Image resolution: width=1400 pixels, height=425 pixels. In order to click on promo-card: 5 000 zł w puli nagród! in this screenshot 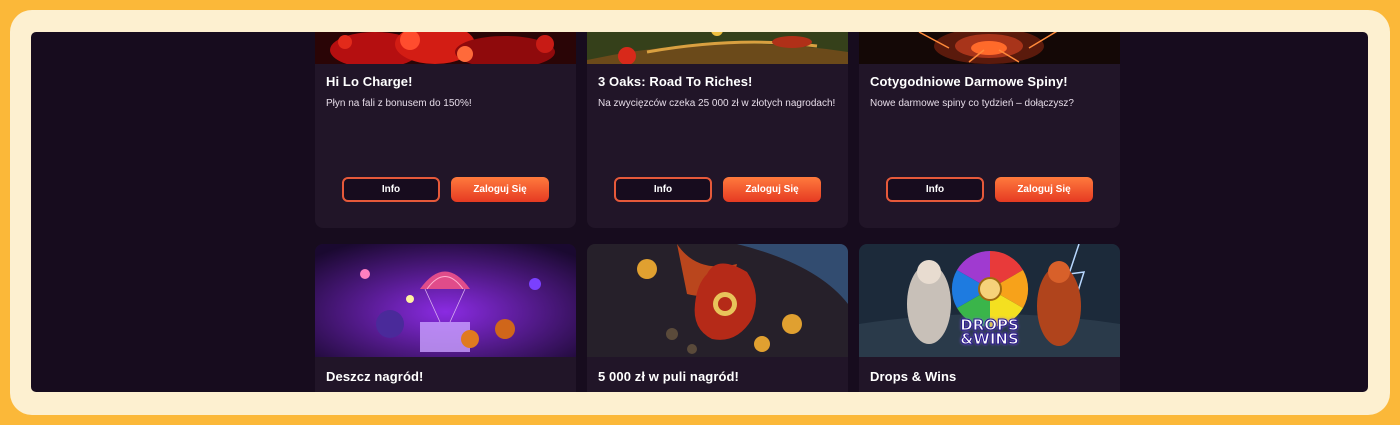, I will do `click(717, 318)`.